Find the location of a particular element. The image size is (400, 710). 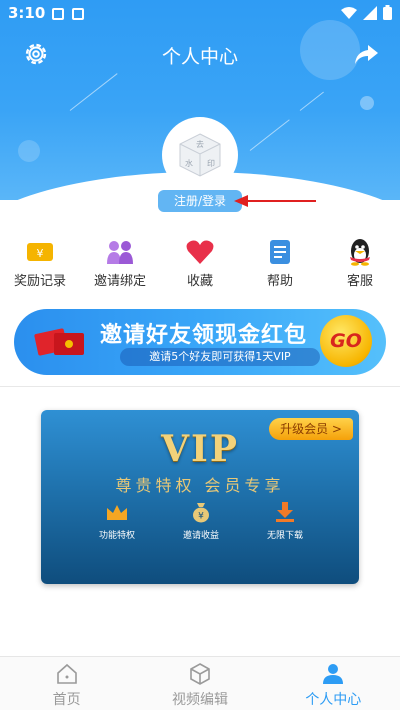

crown-icon is located at coordinates (117, 512).